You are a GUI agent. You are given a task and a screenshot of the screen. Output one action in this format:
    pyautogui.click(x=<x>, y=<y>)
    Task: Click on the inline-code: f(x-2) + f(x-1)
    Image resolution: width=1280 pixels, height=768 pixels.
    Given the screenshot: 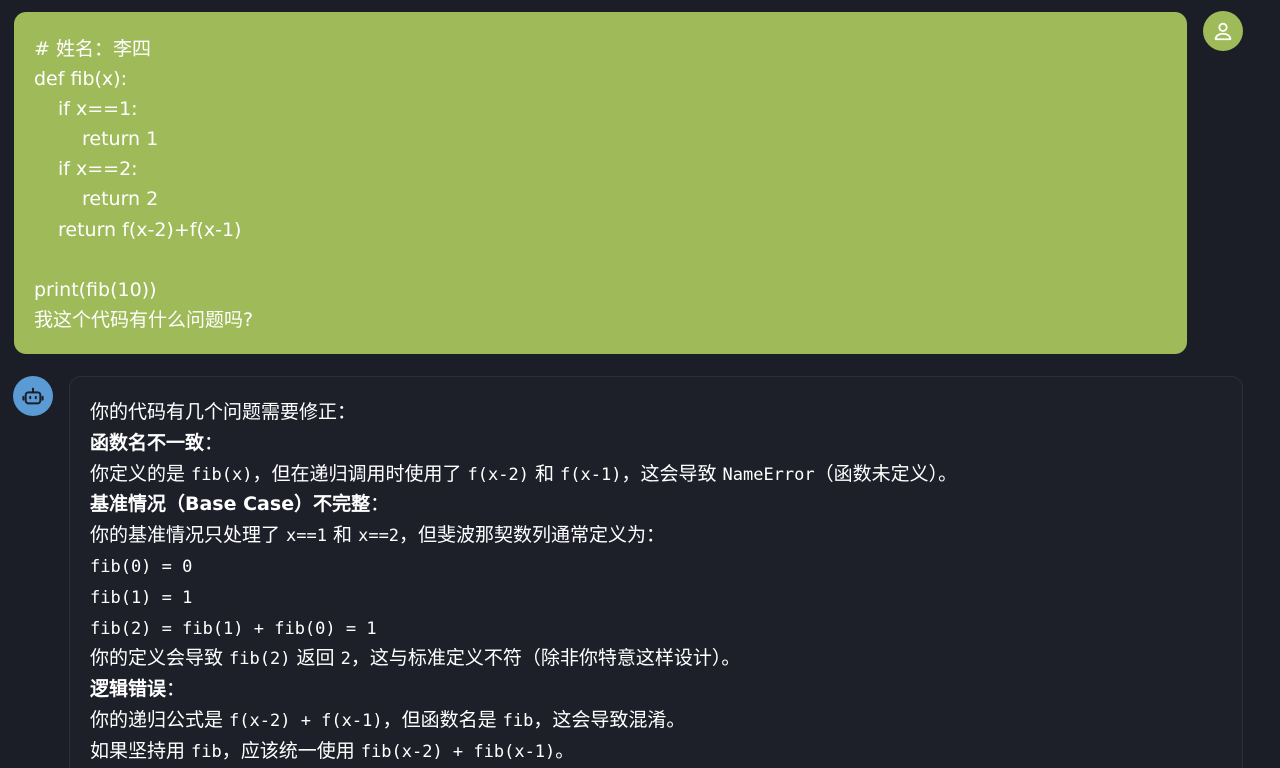 What is the action you would take?
    pyautogui.click(x=306, y=720)
    